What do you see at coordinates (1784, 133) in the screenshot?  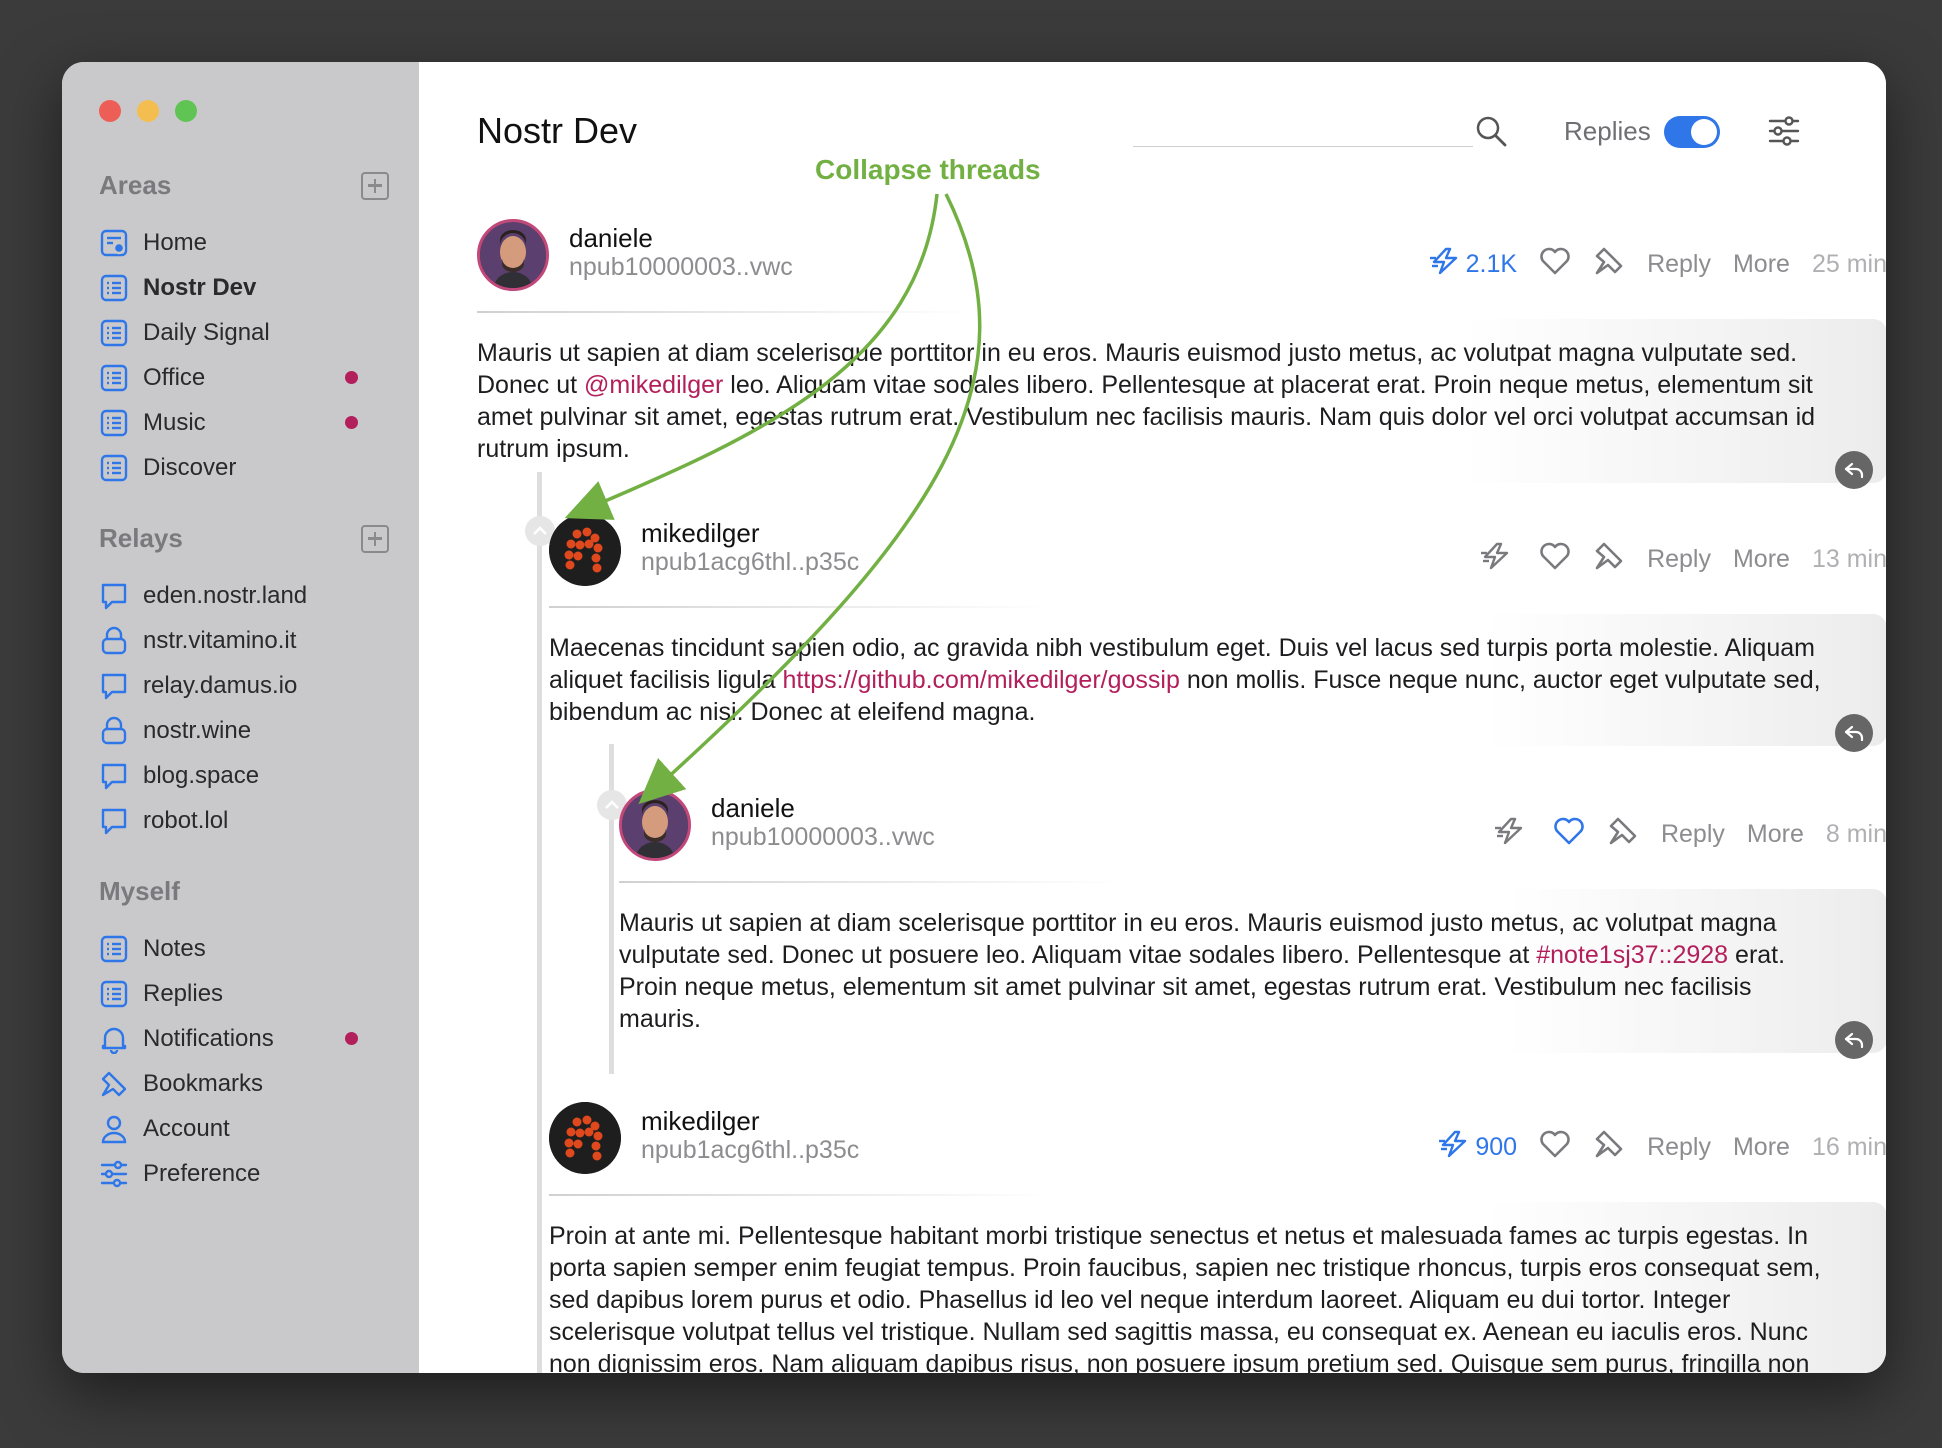 I see `filter-settings-icon` at bounding box center [1784, 133].